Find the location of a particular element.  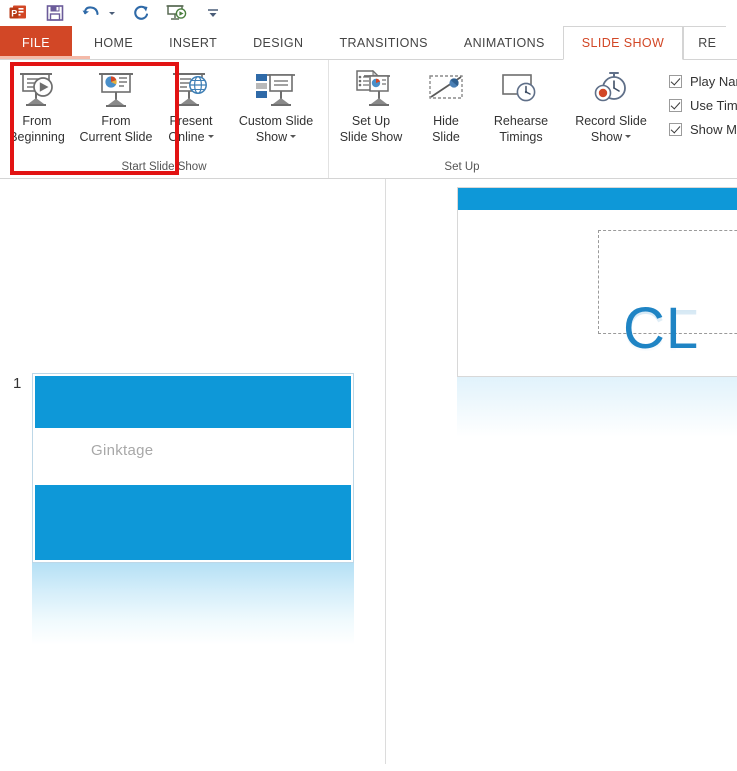

record-slide-show-label-line1: Record Slide is located at coordinates (611, 121).